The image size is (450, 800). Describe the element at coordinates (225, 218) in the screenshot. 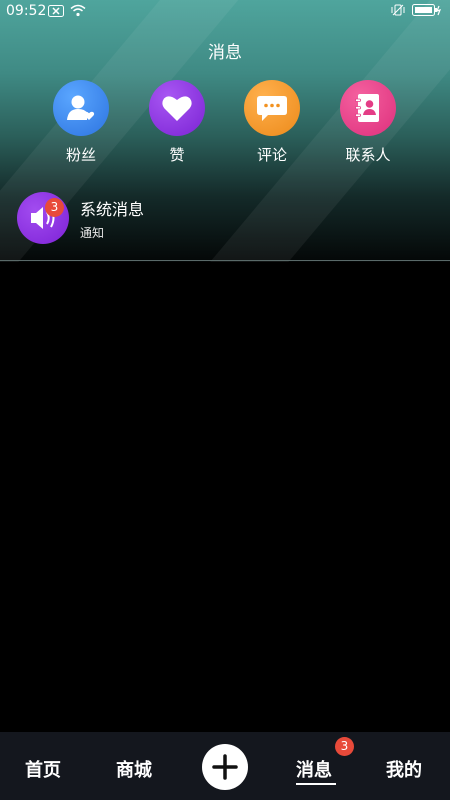

I see `list-item-system-messages: 3 系统消息 通知` at that location.